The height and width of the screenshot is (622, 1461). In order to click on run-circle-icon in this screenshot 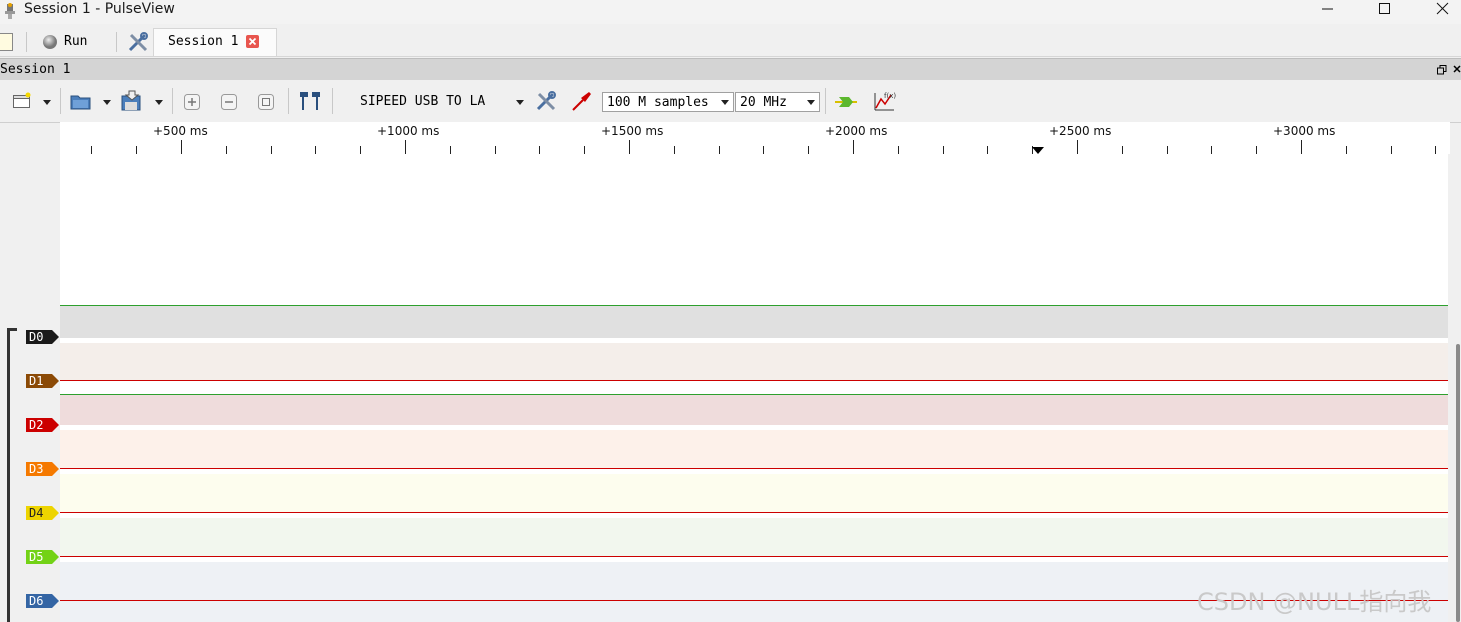, I will do `click(50, 42)`.